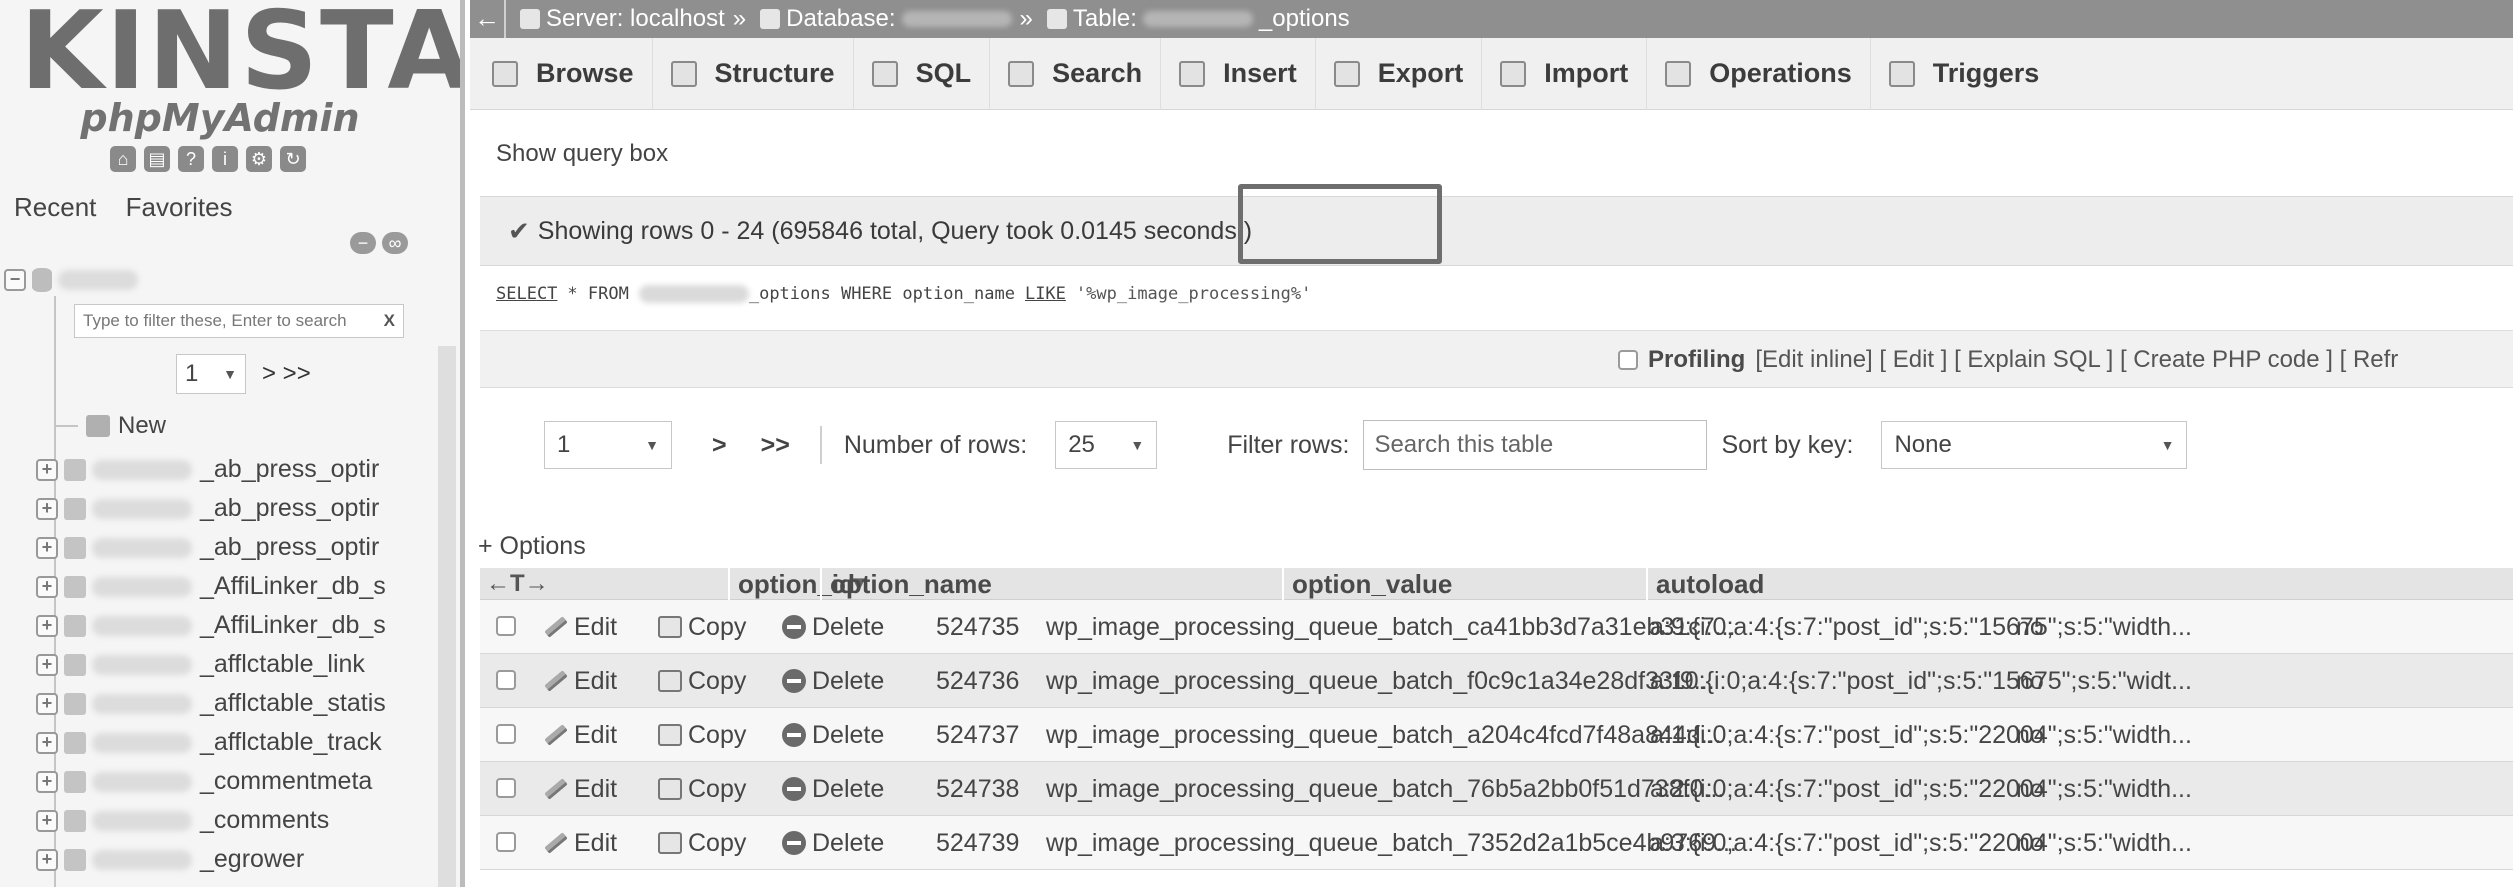  What do you see at coordinates (977, 681) in the screenshot?
I see `cell-option-id: 524736` at bounding box center [977, 681].